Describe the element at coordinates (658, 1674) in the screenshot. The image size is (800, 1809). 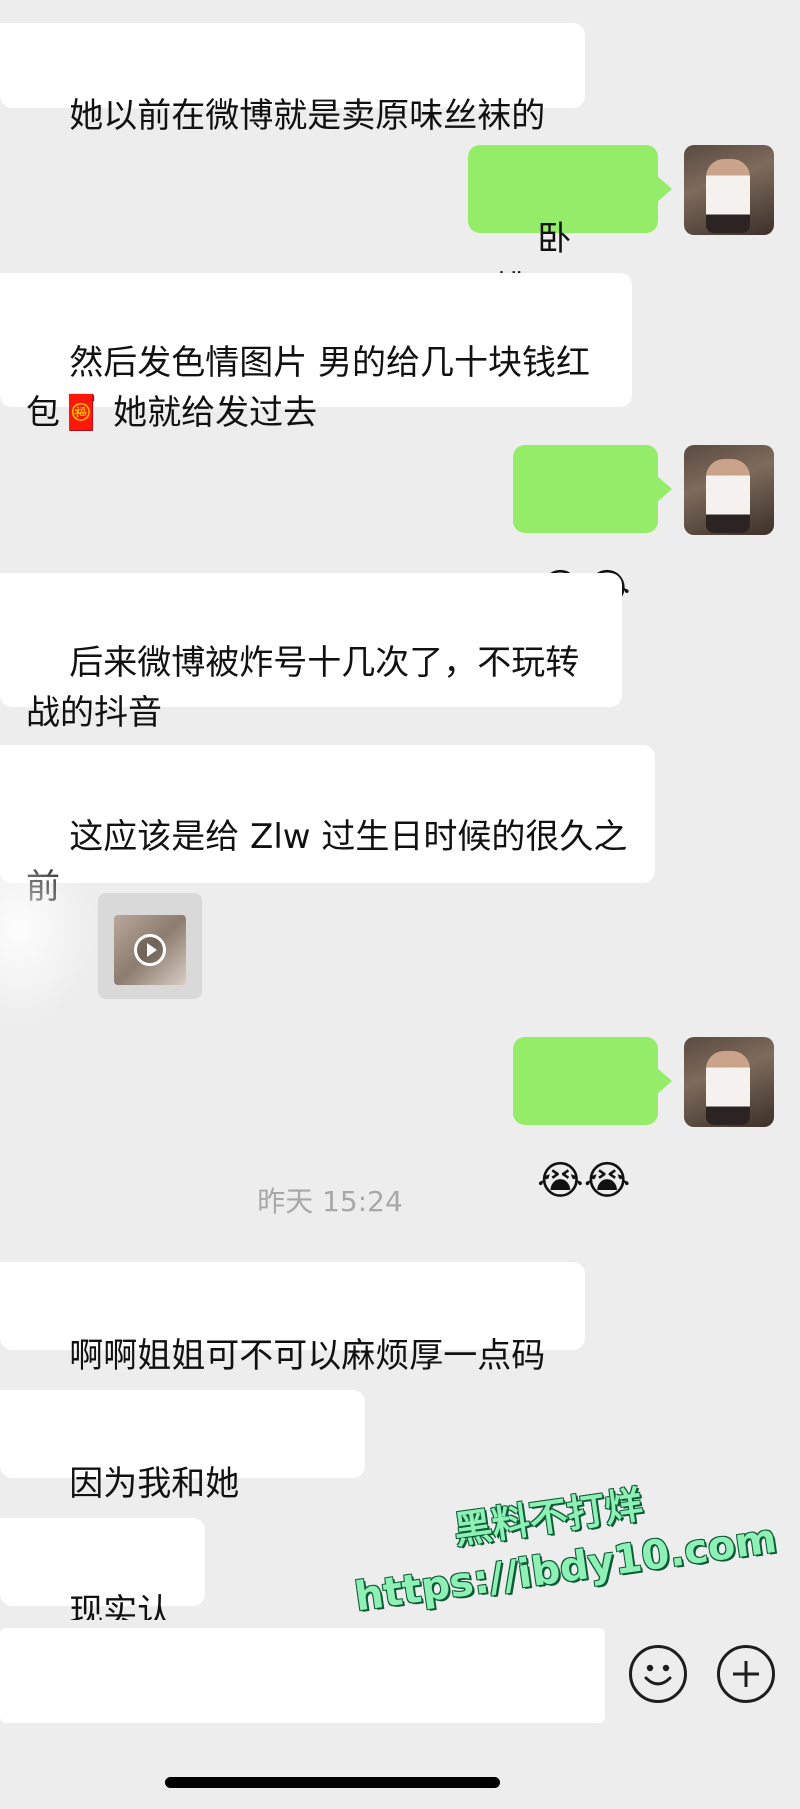
I see `smiley-face-icon` at that location.